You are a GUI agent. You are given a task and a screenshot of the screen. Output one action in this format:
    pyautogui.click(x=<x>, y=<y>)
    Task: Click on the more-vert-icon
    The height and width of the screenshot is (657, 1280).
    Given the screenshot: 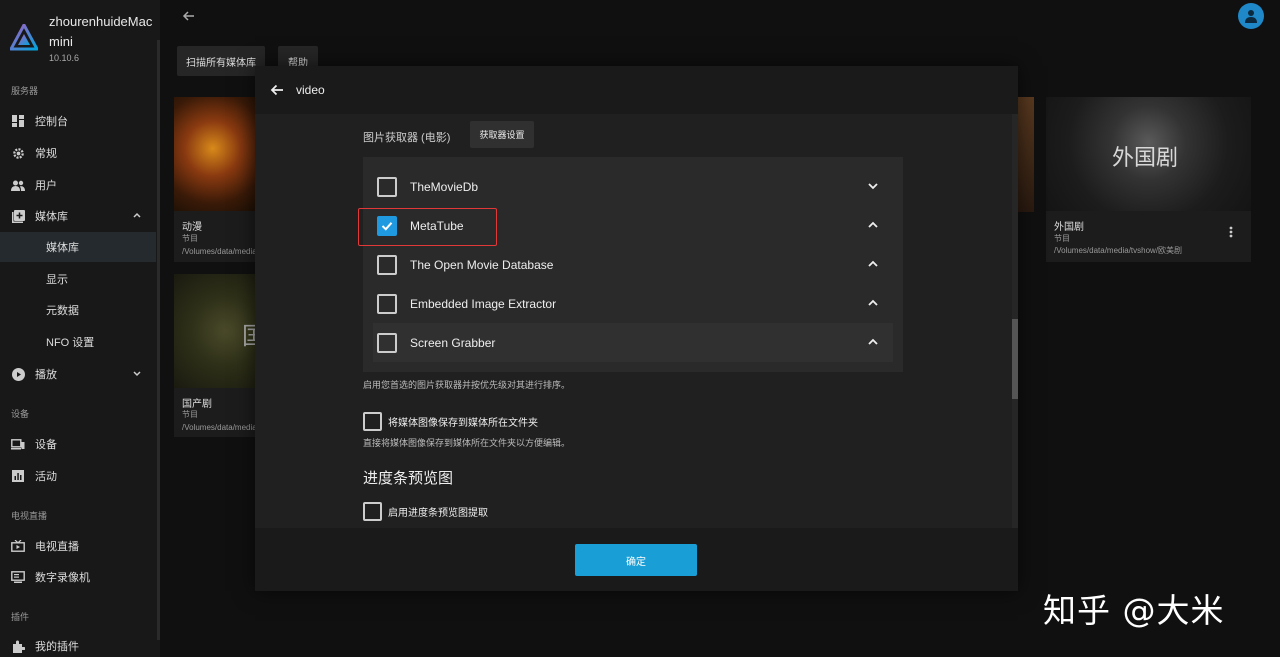 What is the action you would take?
    pyautogui.click(x=1231, y=232)
    